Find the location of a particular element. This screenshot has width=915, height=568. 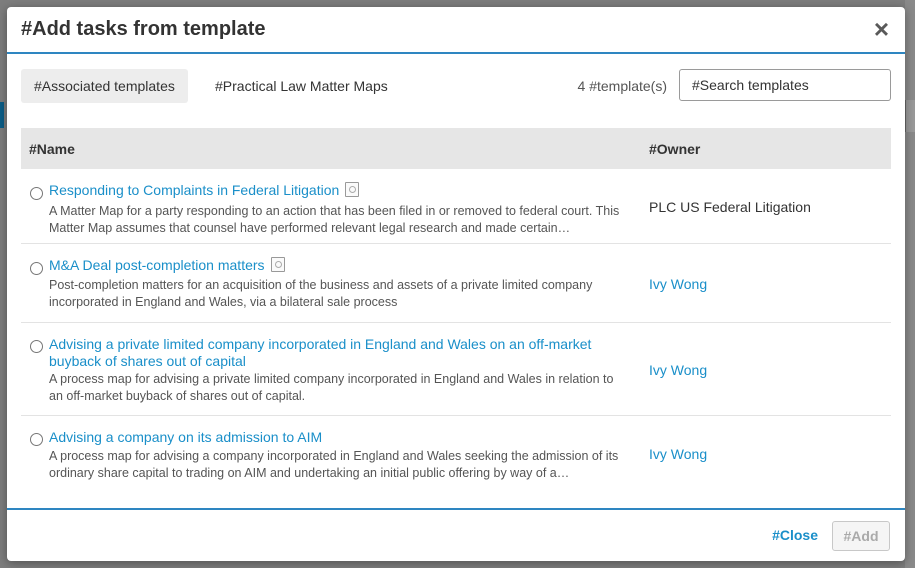

column-header-owner: #Owner is located at coordinates (674, 149).